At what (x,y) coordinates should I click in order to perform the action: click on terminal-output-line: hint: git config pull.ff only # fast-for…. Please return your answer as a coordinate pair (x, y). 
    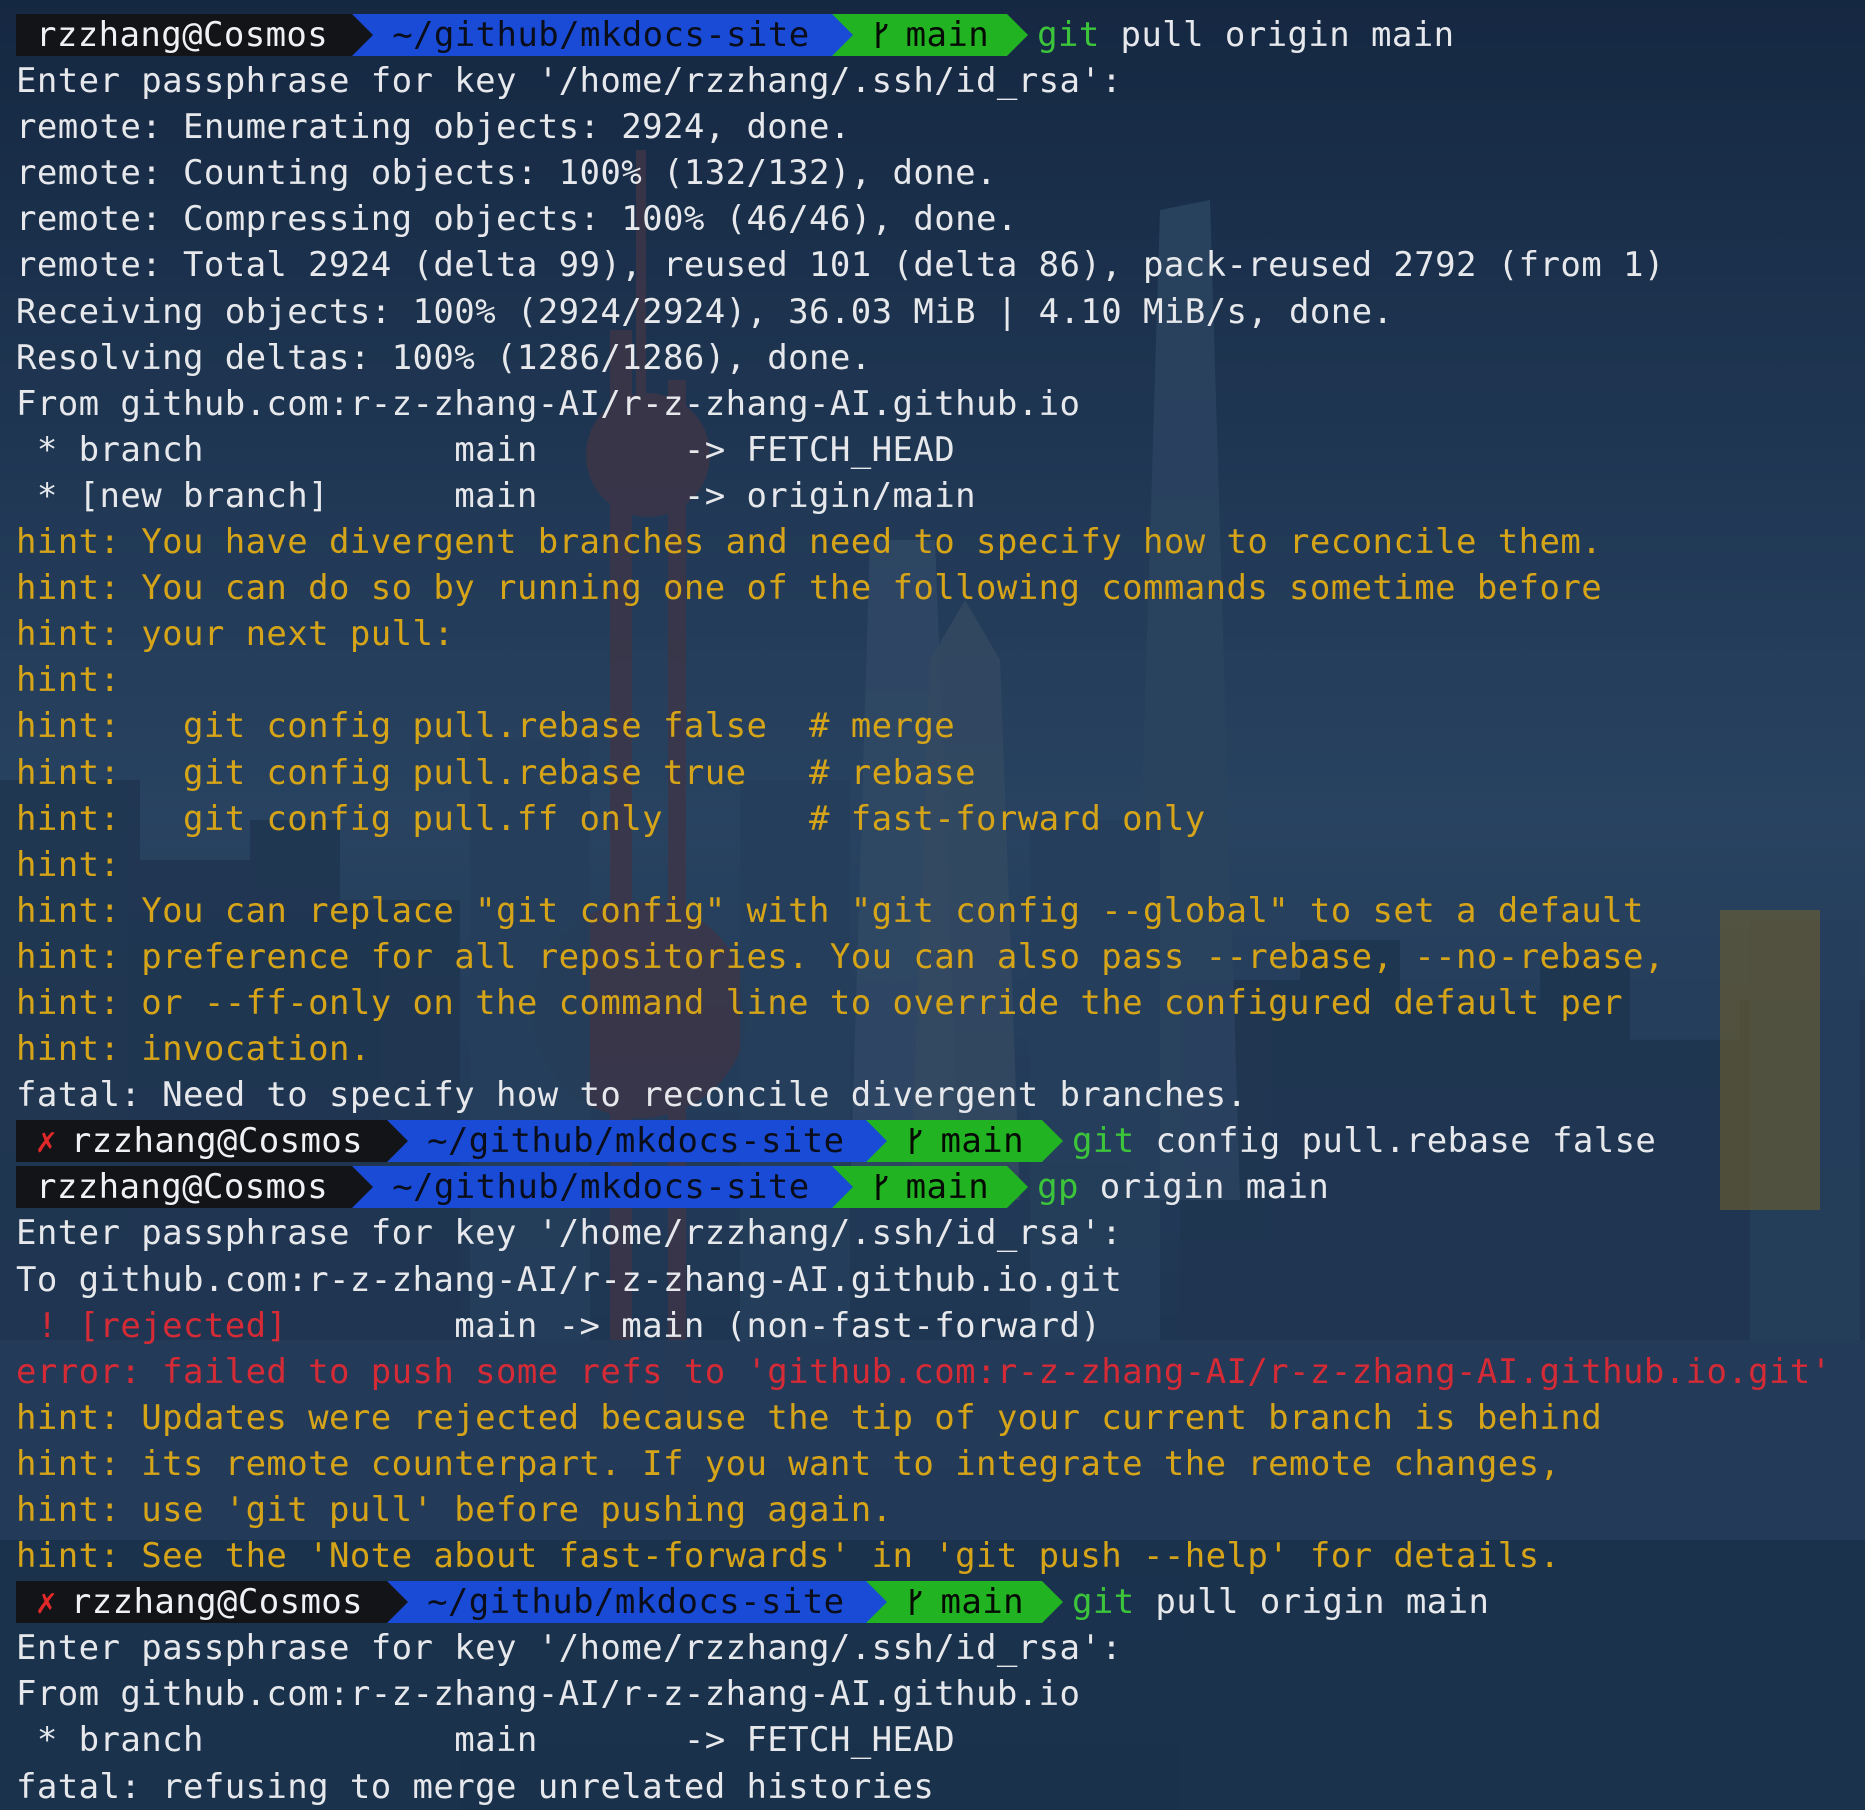
    Looking at the image, I should click on (611, 818).